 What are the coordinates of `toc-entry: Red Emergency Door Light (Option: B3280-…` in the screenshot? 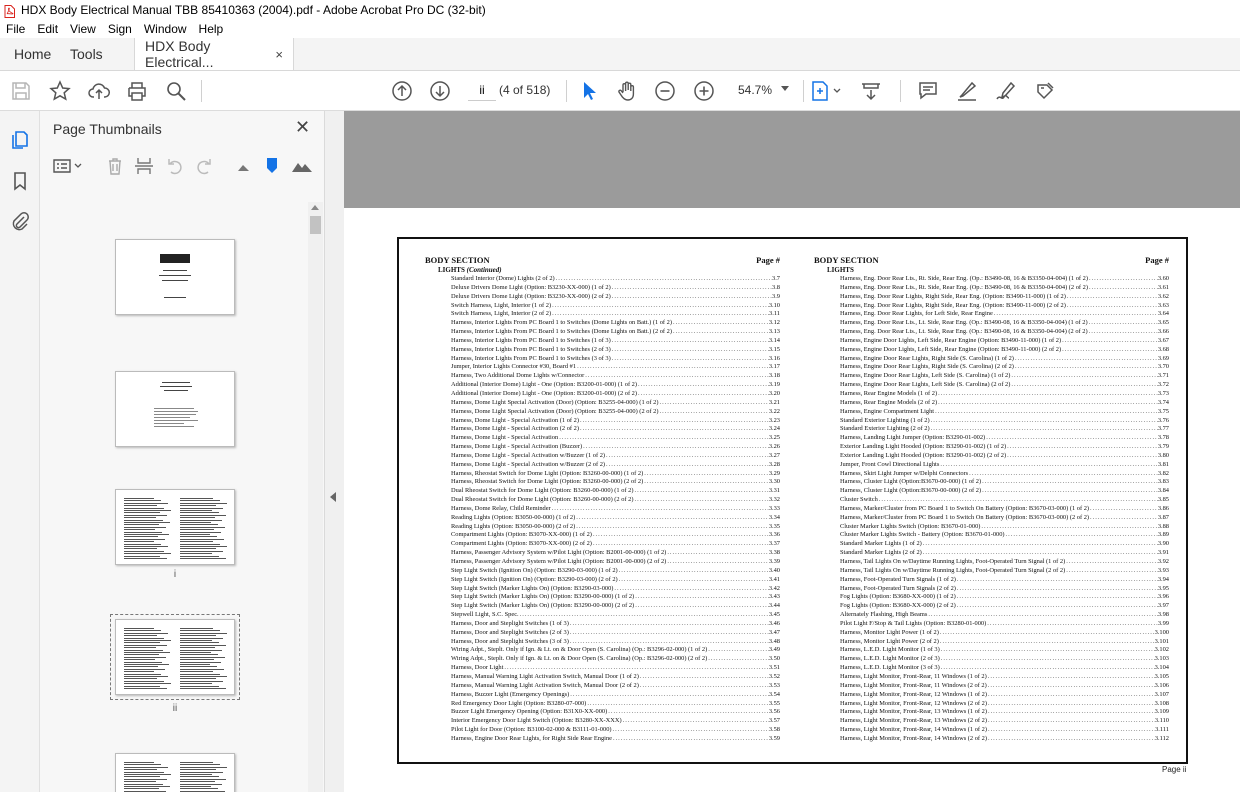 It's located at (615, 704).